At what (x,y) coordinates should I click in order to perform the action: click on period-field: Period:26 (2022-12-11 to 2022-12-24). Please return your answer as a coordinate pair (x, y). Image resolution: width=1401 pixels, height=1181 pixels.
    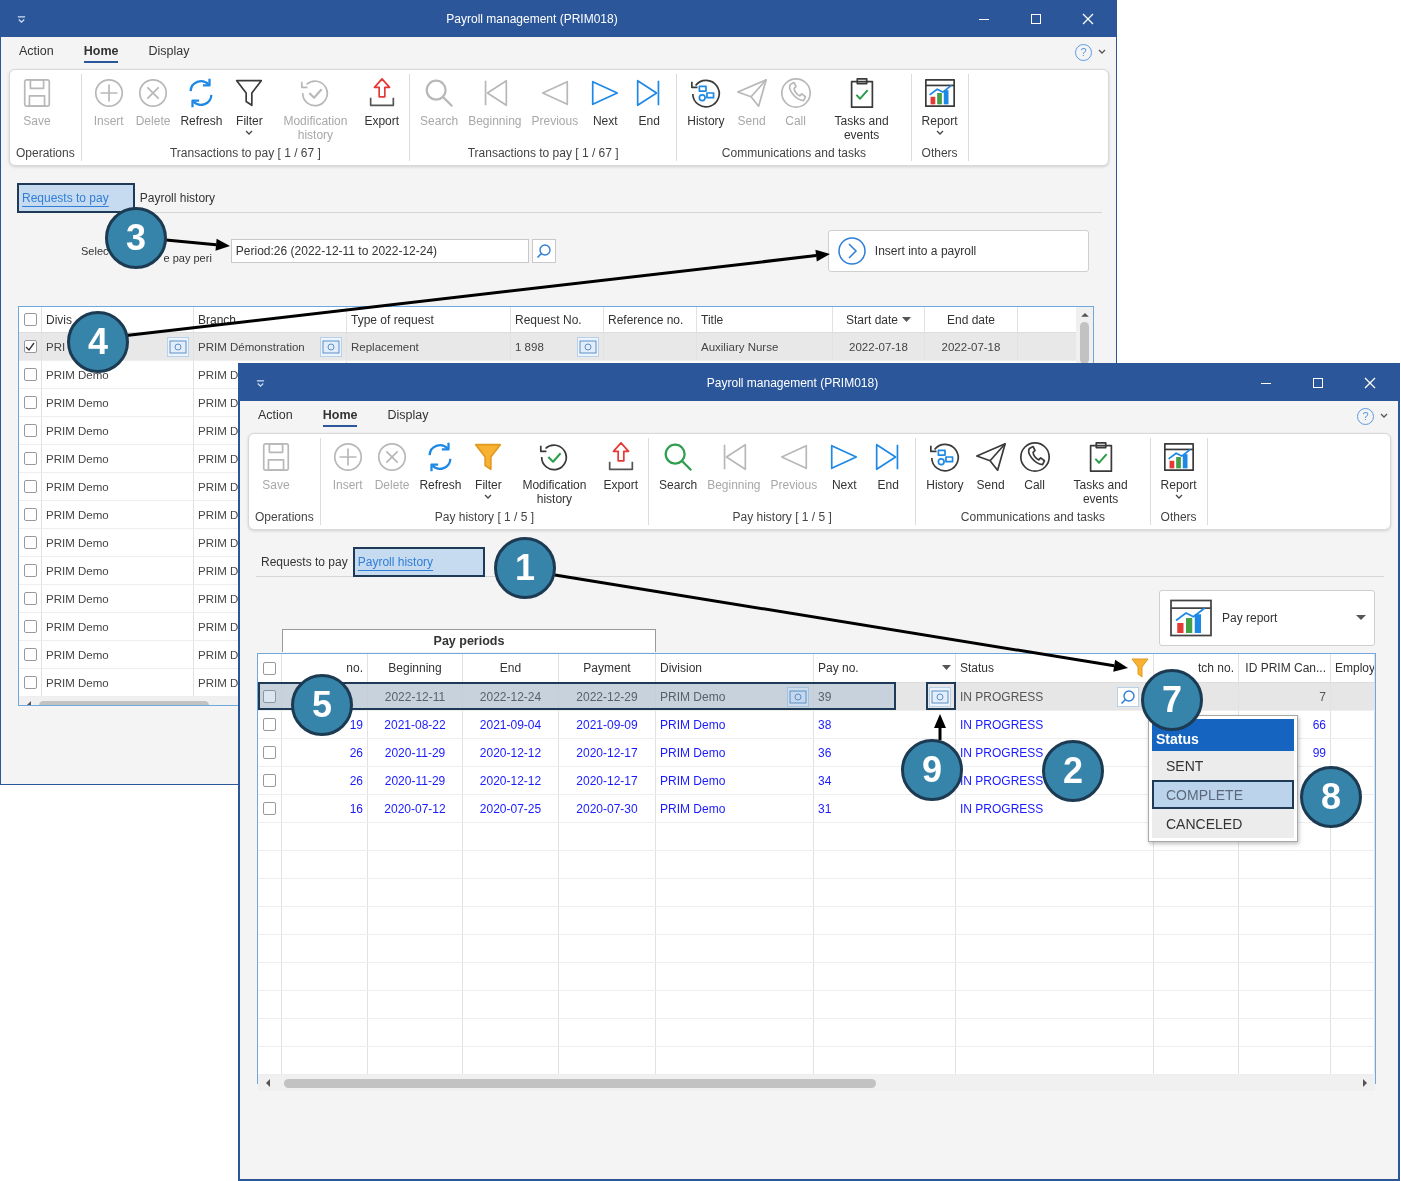
    Looking at the image, I should click on (379, 251).